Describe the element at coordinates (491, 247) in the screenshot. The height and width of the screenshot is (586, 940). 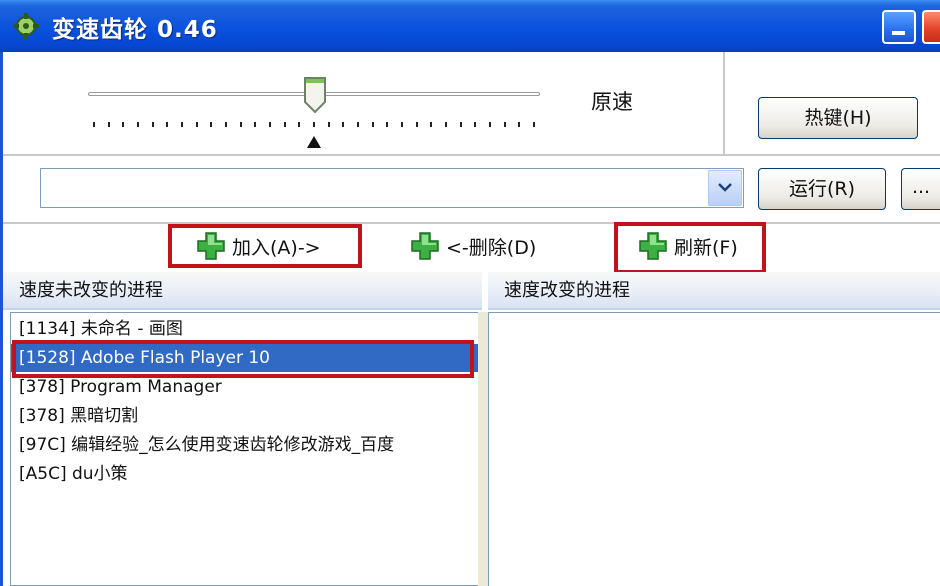
I see `remove-process-label: <-删除(D)` at that location.